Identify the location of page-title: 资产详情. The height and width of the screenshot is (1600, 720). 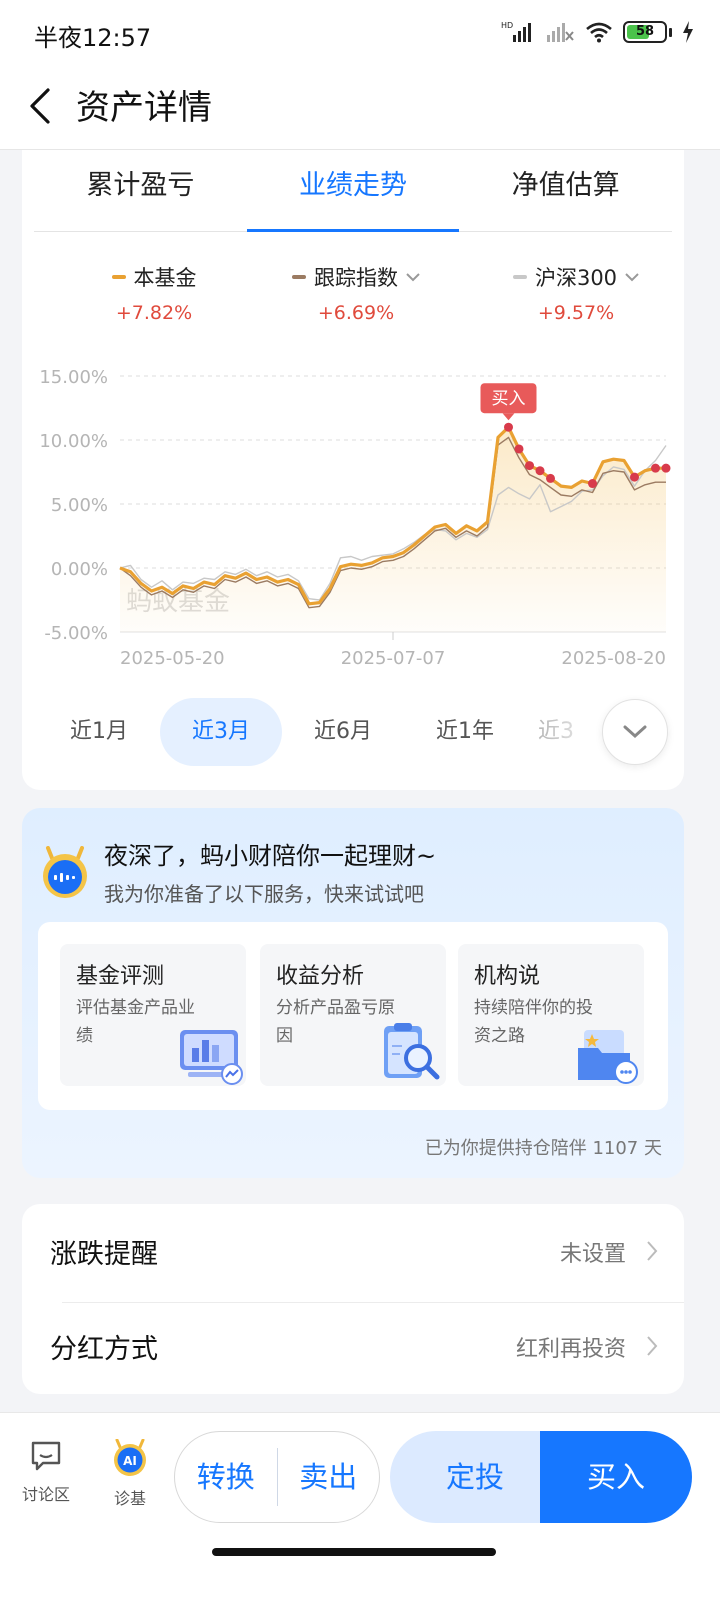
(144, 108).